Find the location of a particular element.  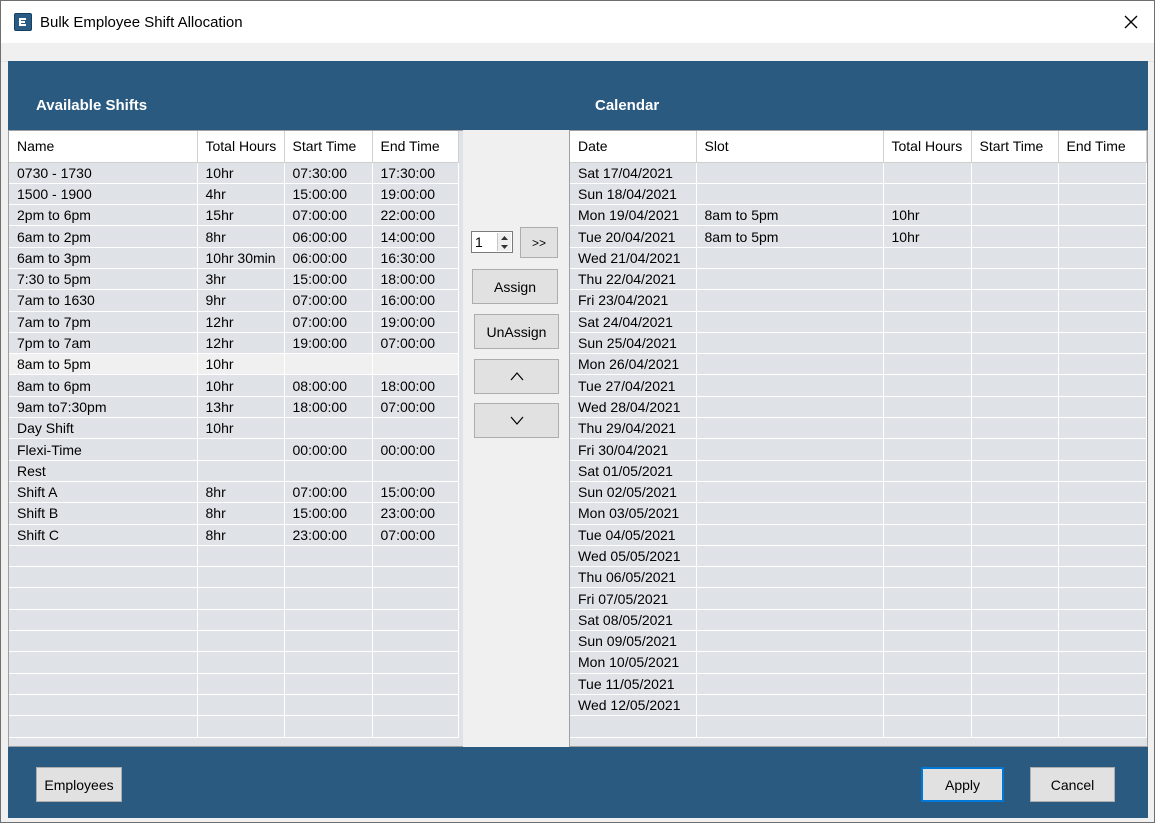

shift-row: Day Shift 10hr is located at coordinates (234, 428).